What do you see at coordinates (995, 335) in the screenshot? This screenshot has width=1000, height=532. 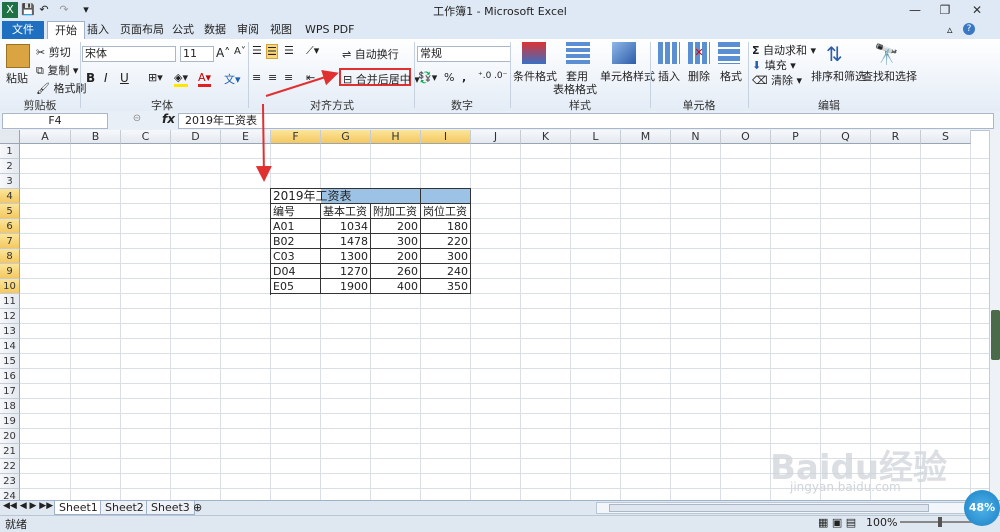 I see `scroll-thumb` at bounding box center [995, 335].